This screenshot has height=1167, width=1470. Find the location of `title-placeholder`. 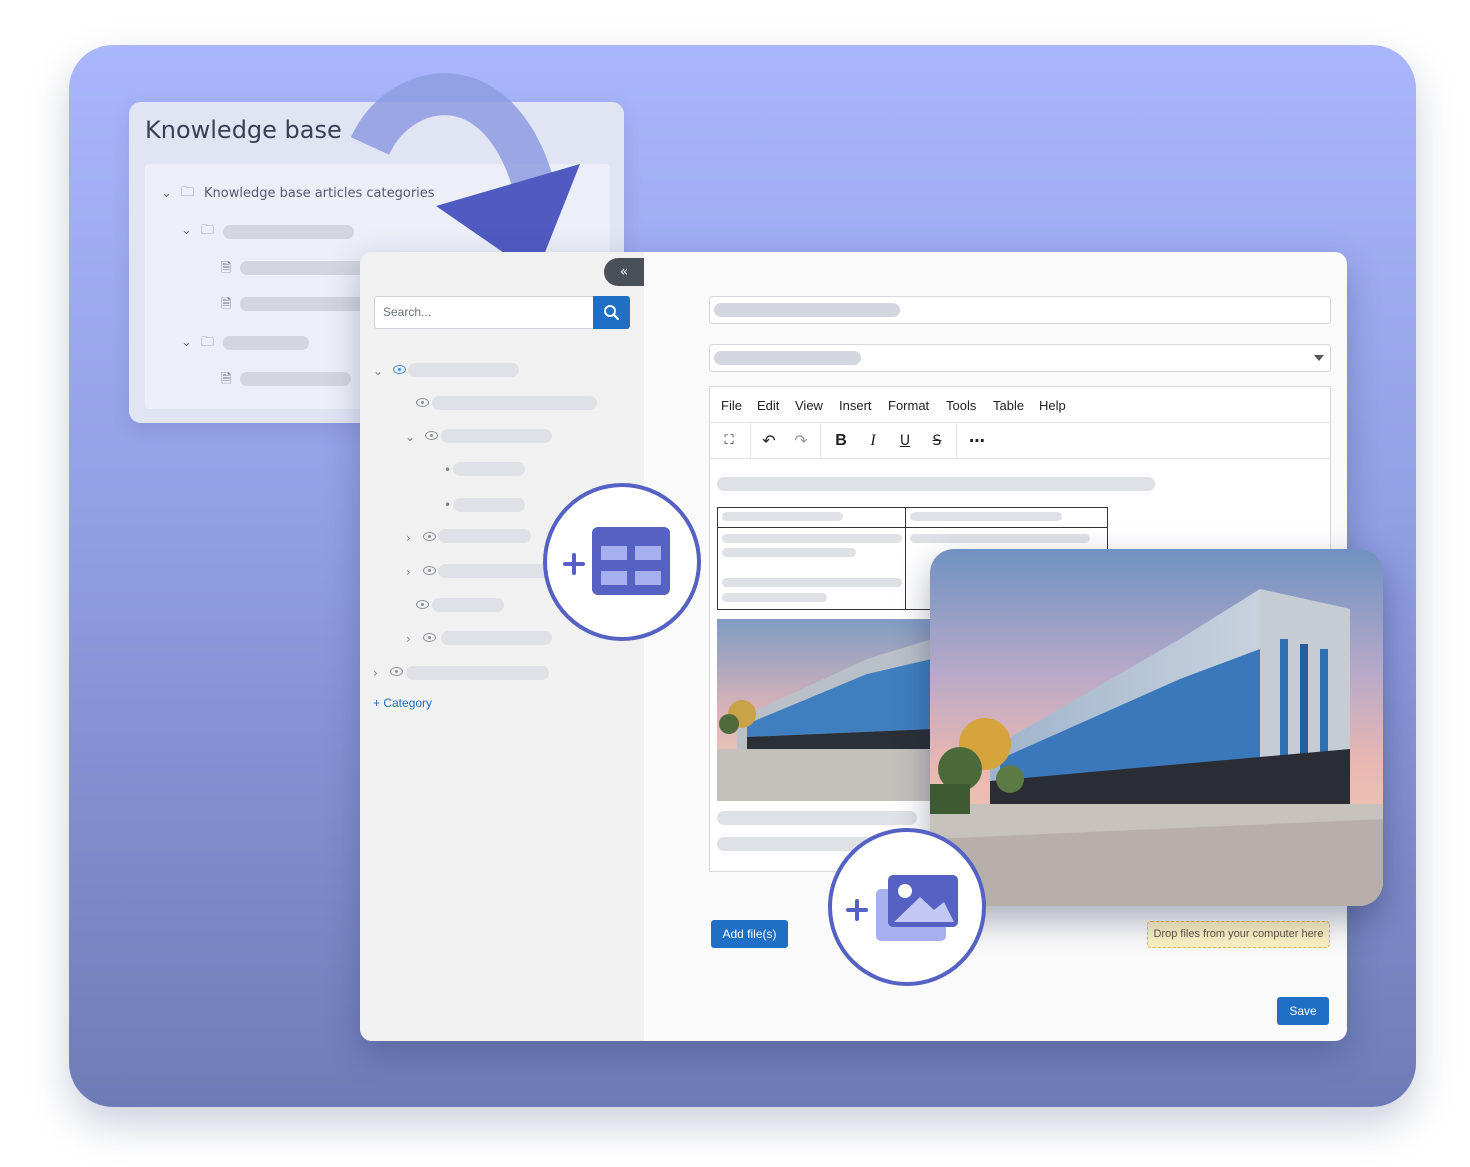

title-placeholder is located at coordinates (807, 310).